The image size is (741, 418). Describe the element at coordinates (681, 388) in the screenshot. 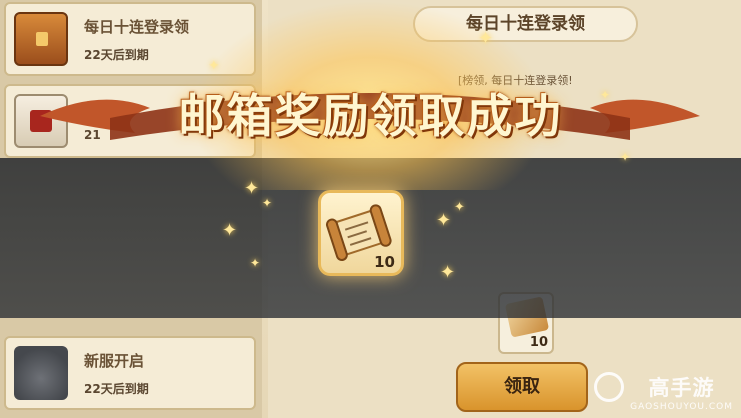

I see `watermark-text: 高手游` at that location.